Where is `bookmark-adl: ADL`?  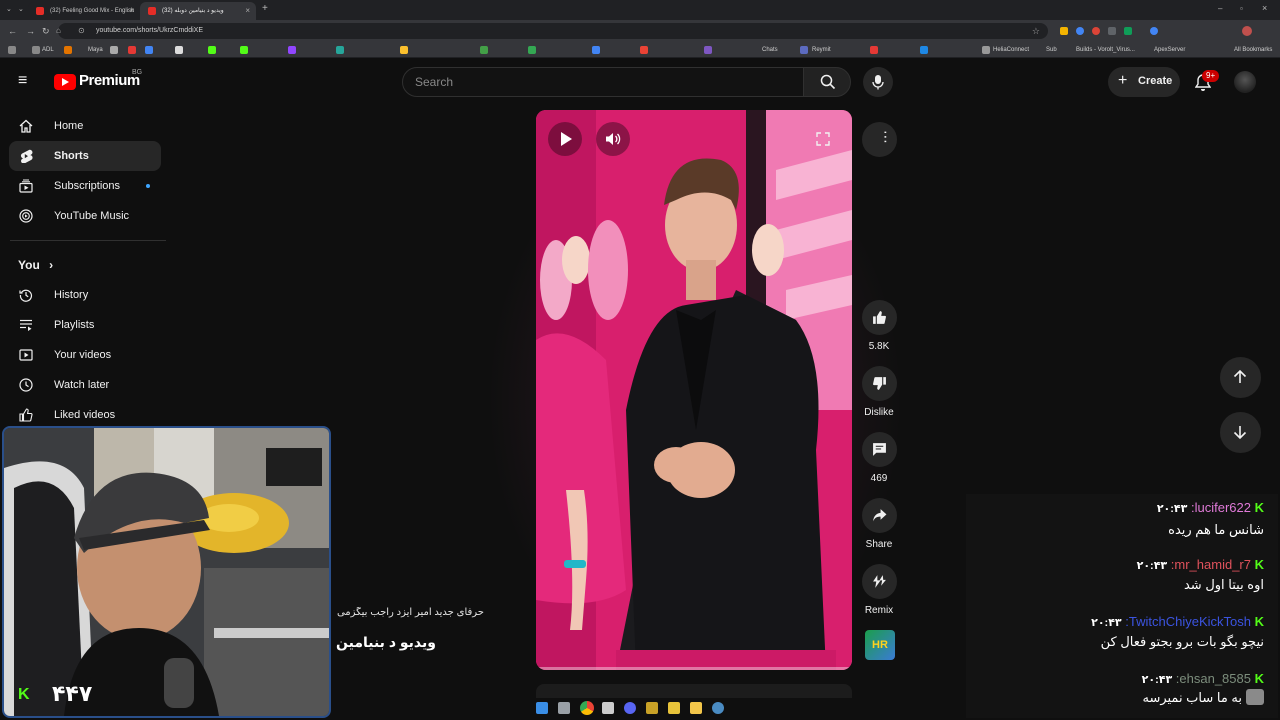 bookmark-adl: ADL is located at coordinates (48, 50).